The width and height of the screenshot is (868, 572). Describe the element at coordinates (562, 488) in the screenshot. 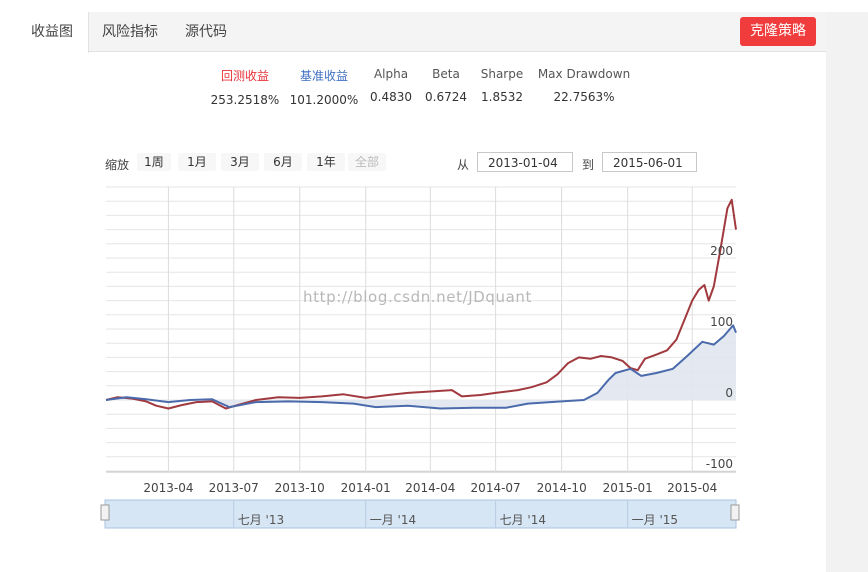

I see `x-tick-label: 2014-10` at that location.